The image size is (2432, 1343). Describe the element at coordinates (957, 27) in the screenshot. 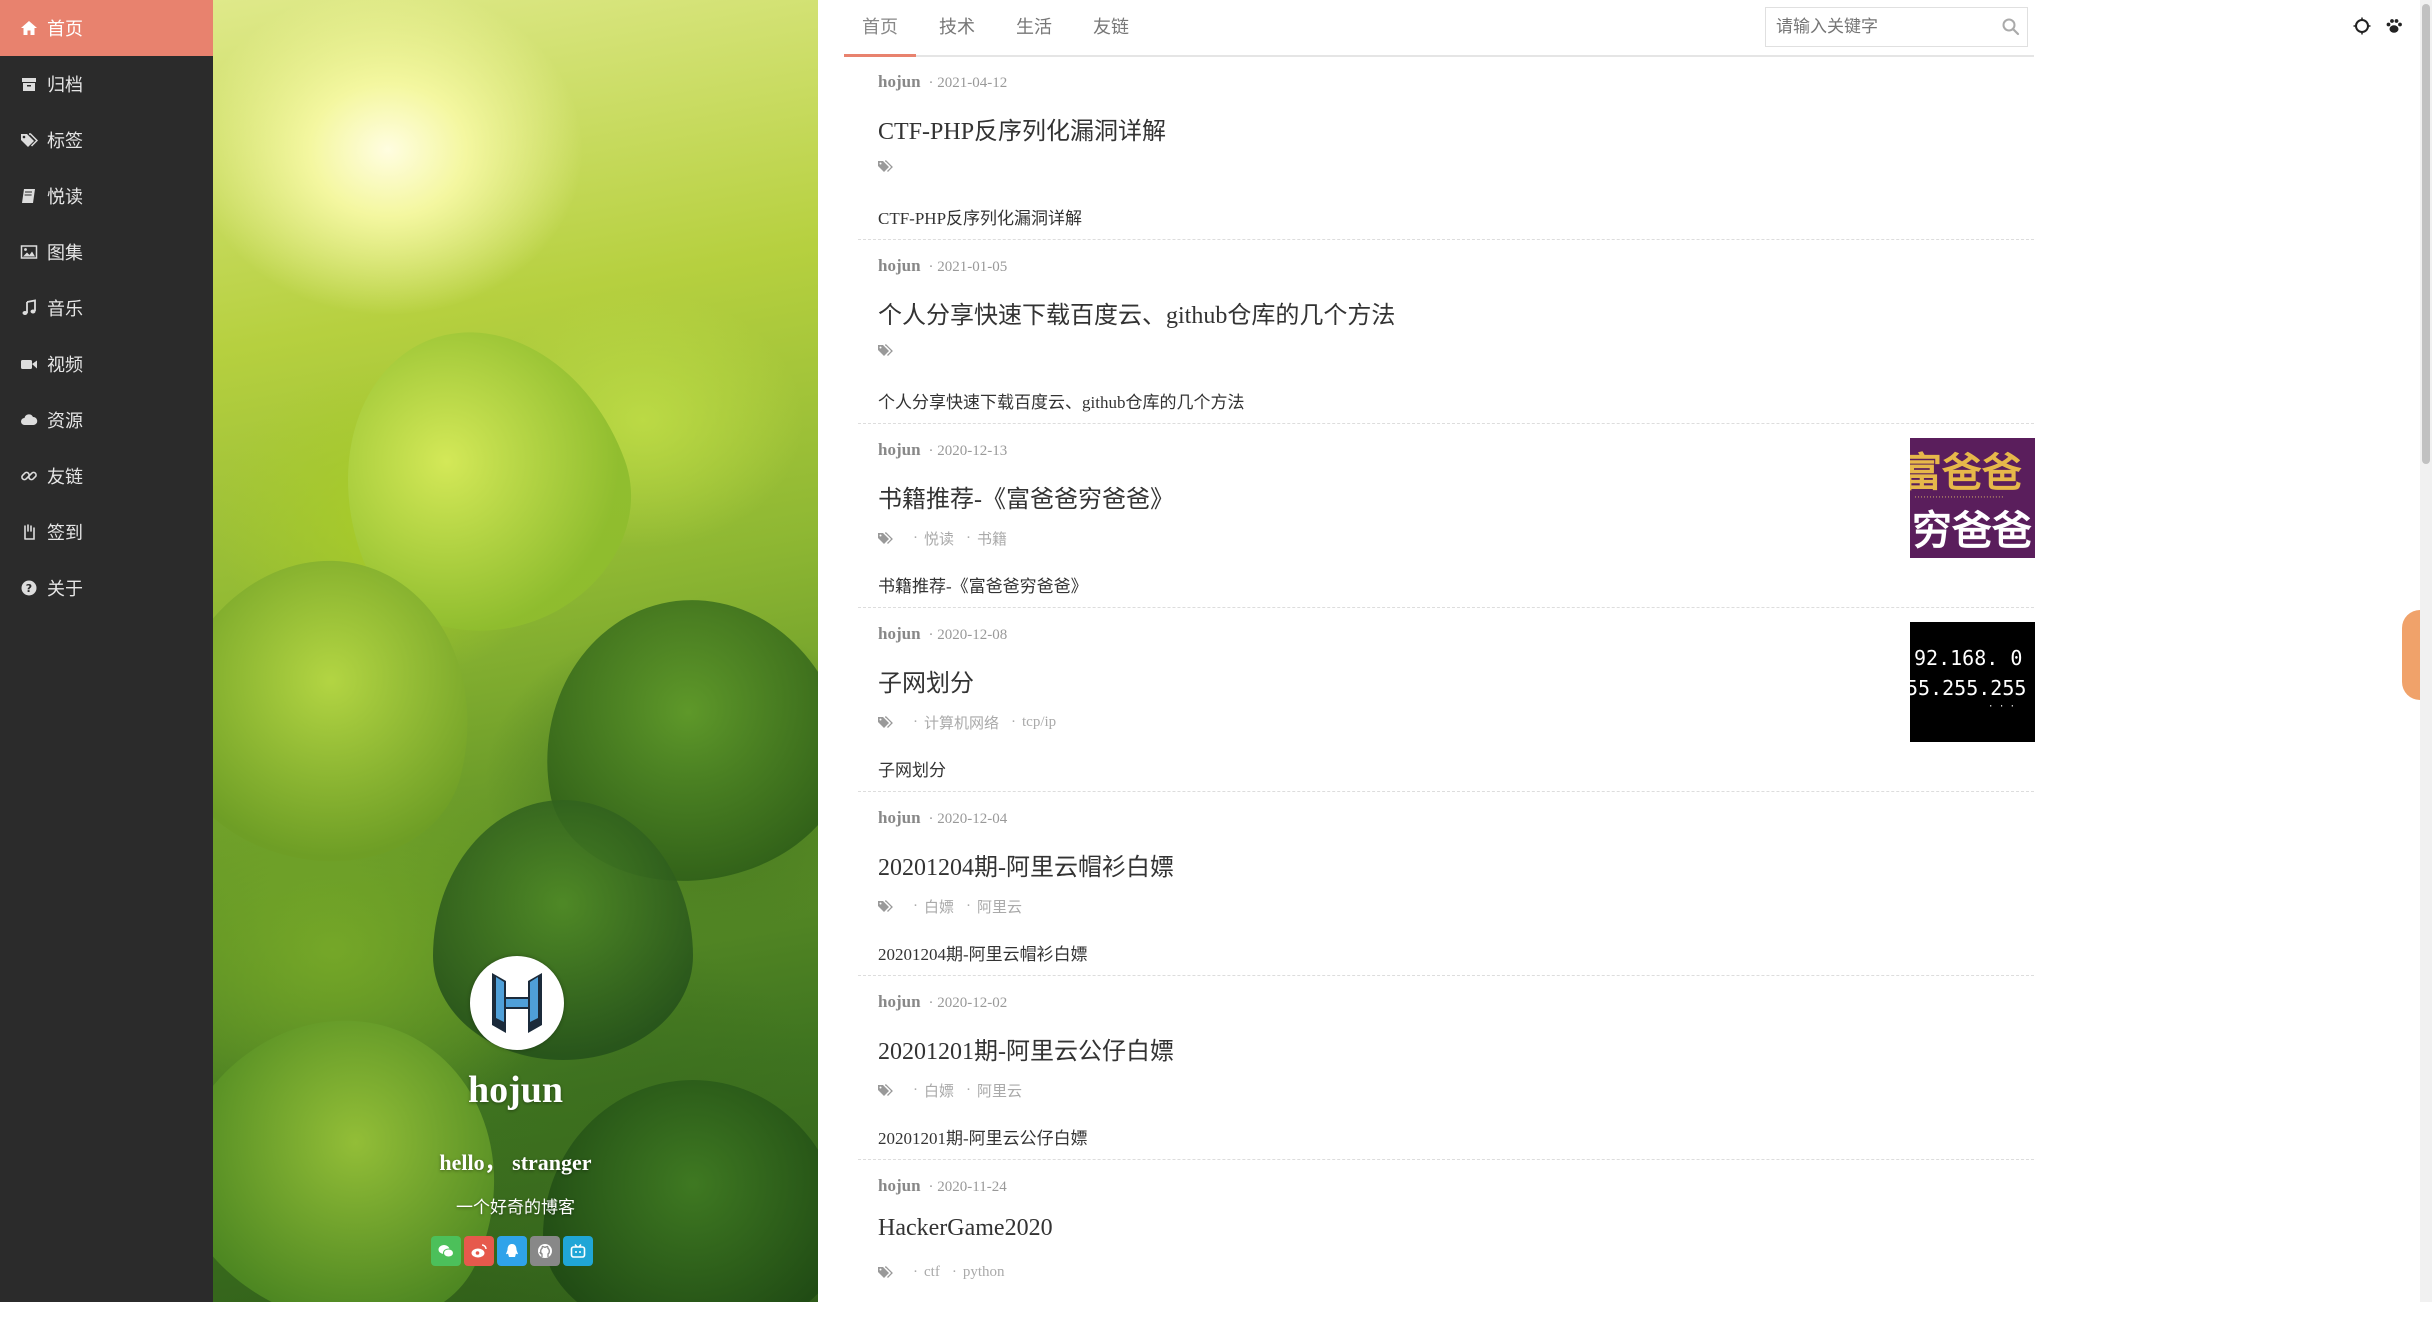

I see `tab-tech: 技术` at that location.